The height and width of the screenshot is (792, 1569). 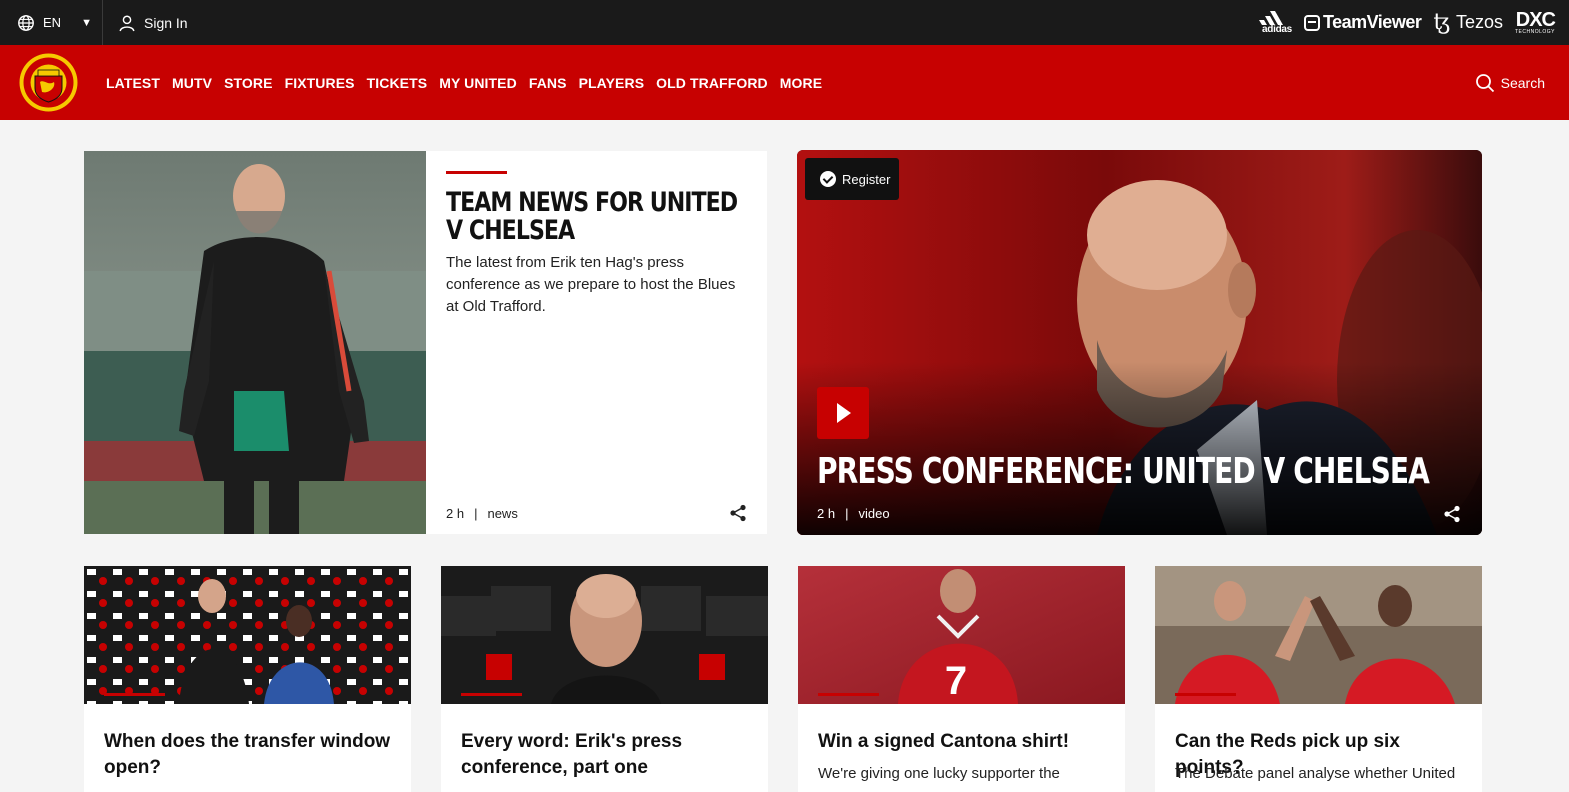 I want to click on news-card-subtitle: We're giving one lucky supporter the, so click(x=939, y=773).